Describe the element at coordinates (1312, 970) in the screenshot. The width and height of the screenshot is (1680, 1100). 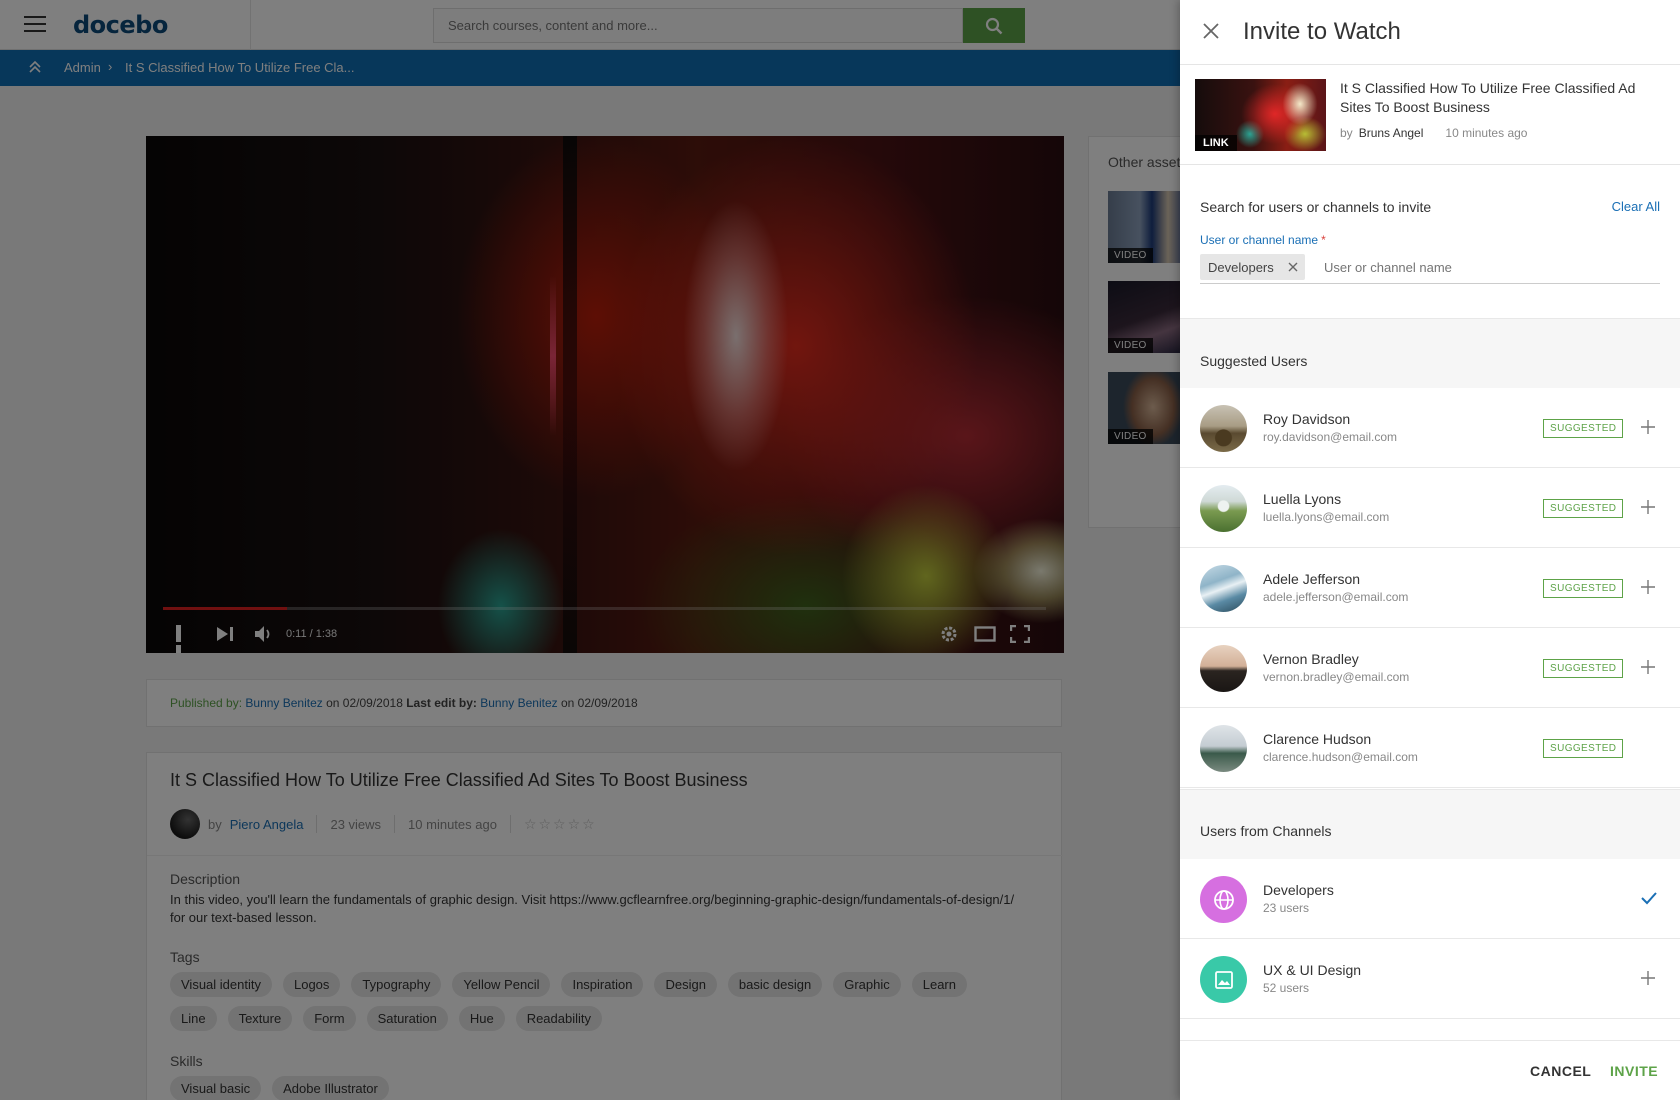
I see `channel-name: UX & UI Design` at that location.